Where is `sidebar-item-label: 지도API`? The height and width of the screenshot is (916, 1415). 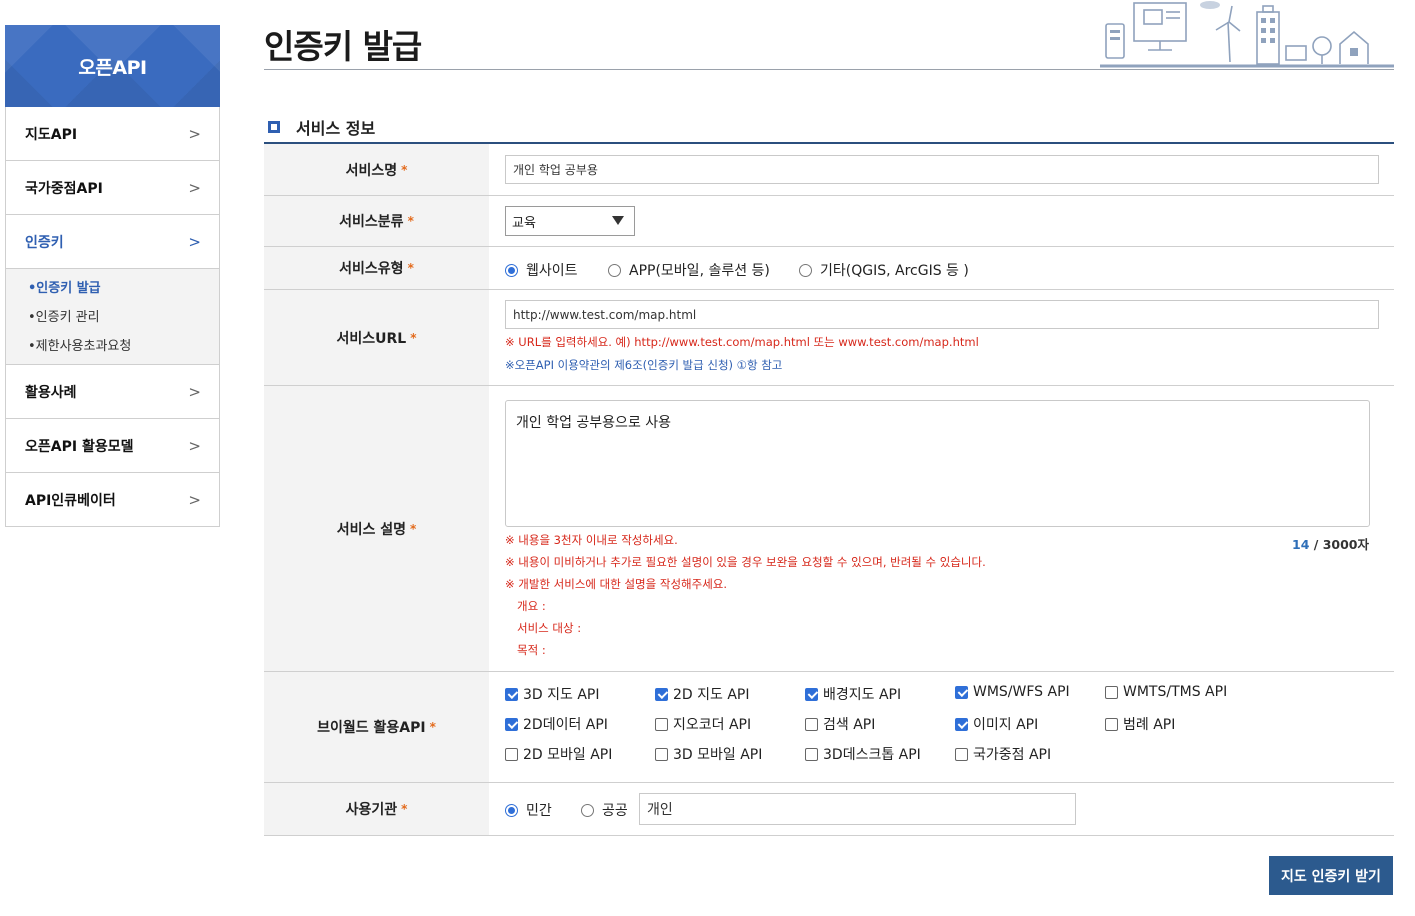
sidebar-item-label: 지도API is located at coordinates (51, 134).